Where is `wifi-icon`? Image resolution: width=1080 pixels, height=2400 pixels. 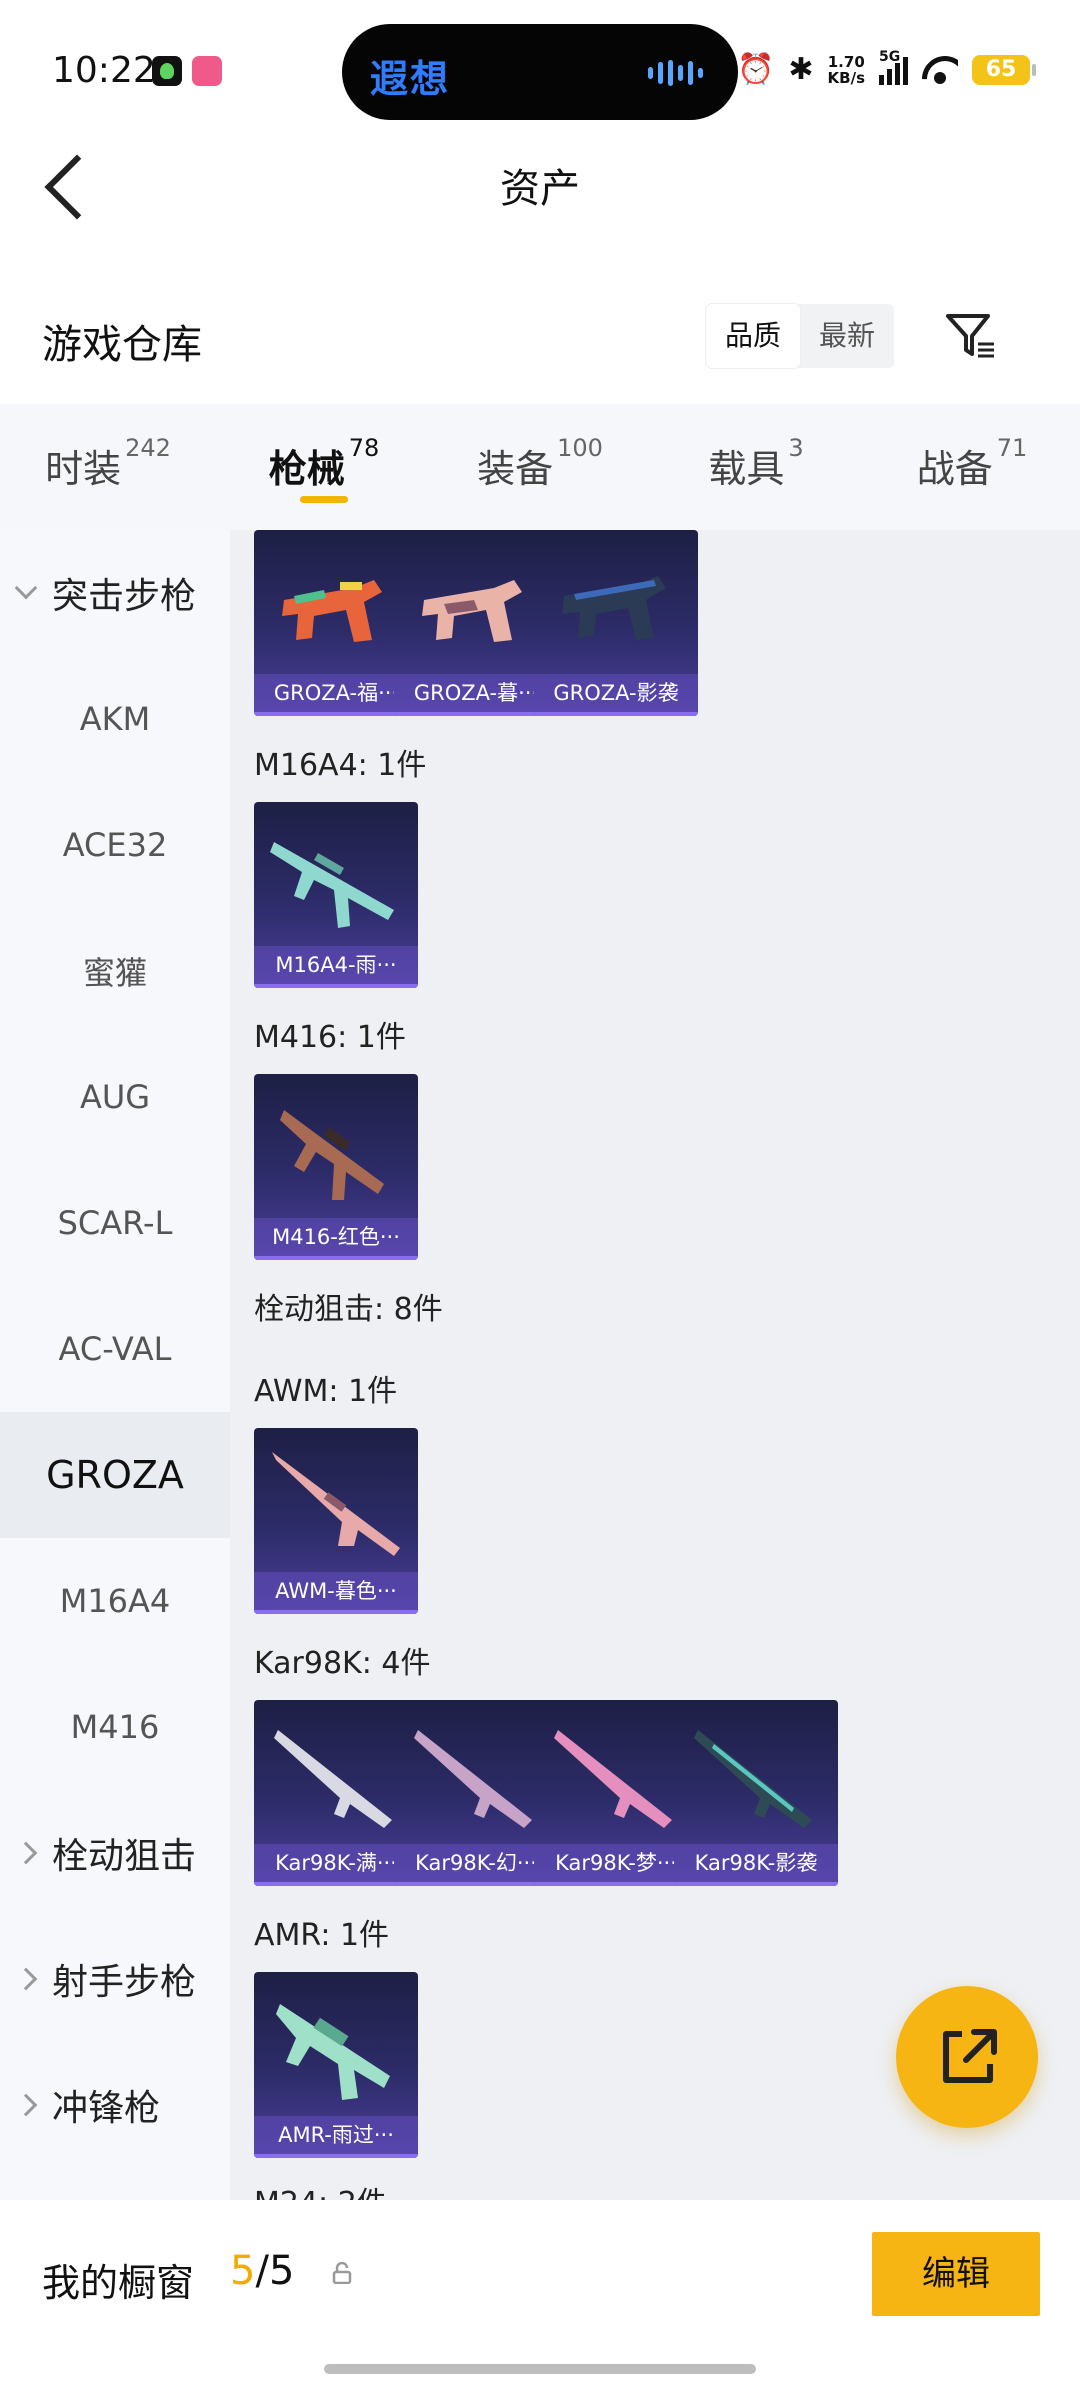
wifi-icon is located at coordinates (940, 70).